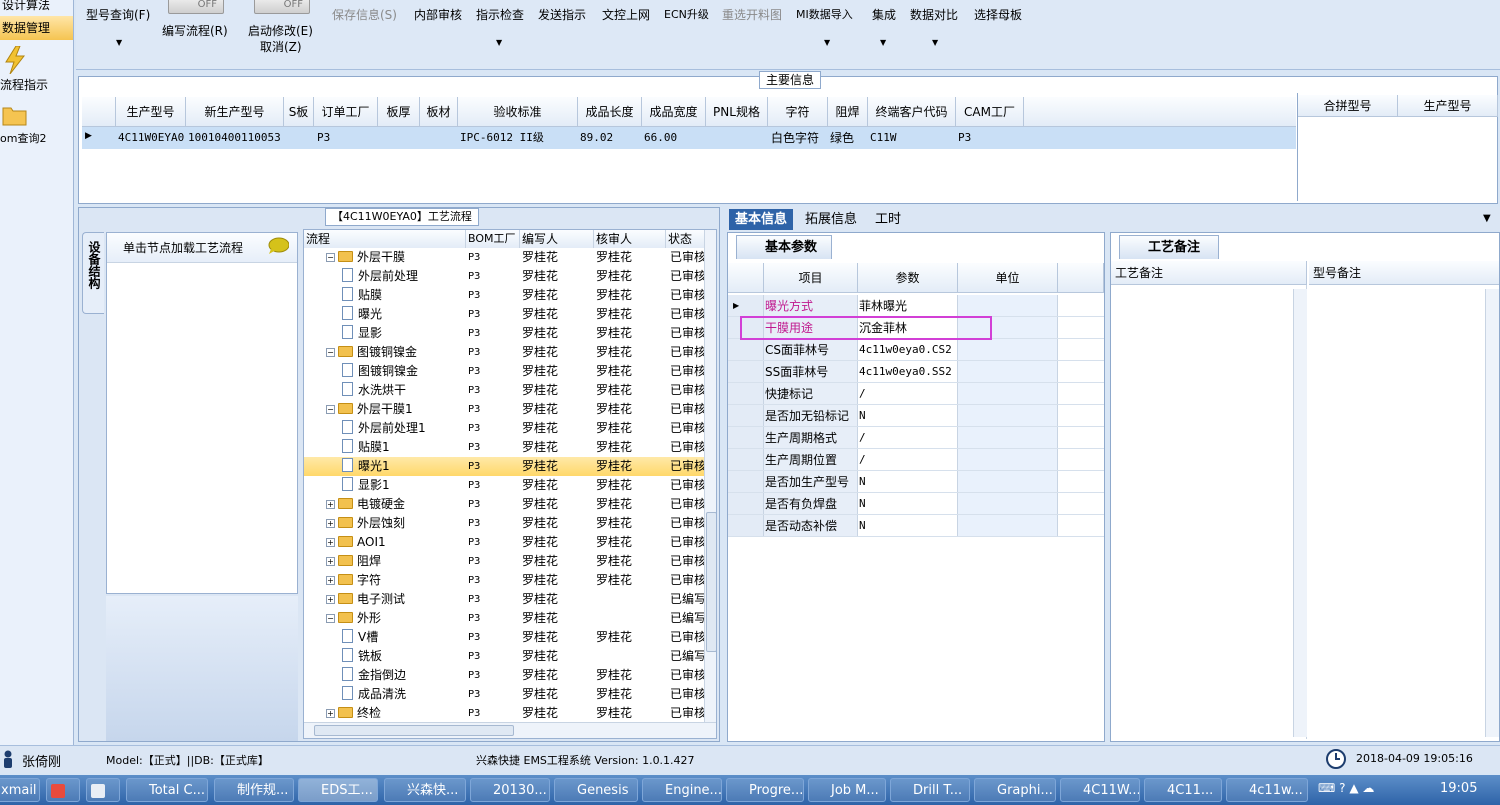 This screenshot has width=1500, height=805. What do you see at coordinates (557, 239) in the screenshot?
I see `col-header-writer: 编写人` at bounding box center [557, 239].